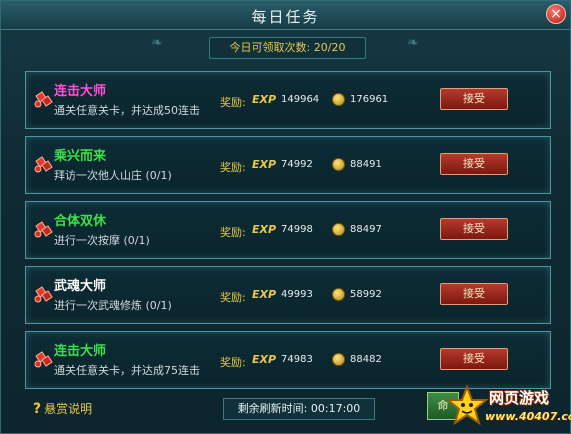 The height and width of the screenshot is (434, 571). What do you see at coordinates (519, 398) in the screenshot?
I see `watermark-text: 网页游戏` at bounding box center [519, 398].